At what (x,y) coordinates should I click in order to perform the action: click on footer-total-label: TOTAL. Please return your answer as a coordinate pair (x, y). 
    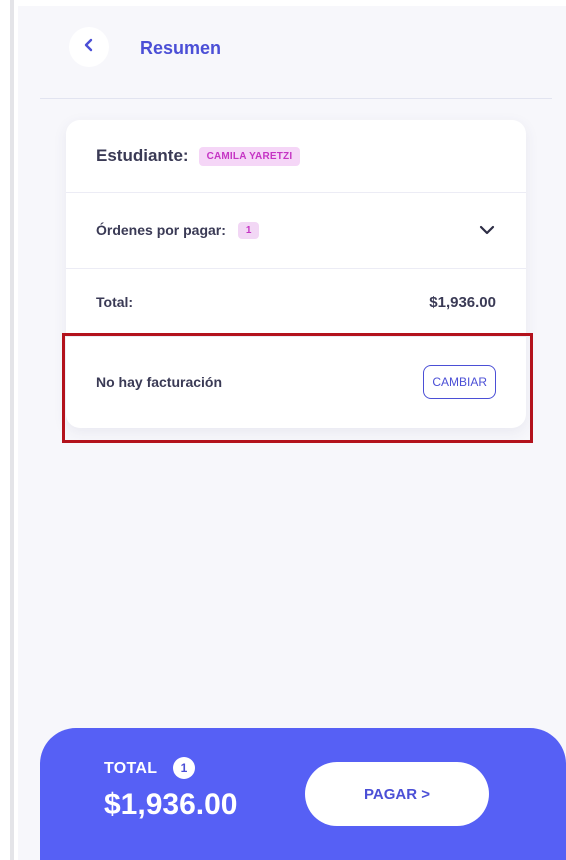
    Looking at the image, I should click on (131, 768).